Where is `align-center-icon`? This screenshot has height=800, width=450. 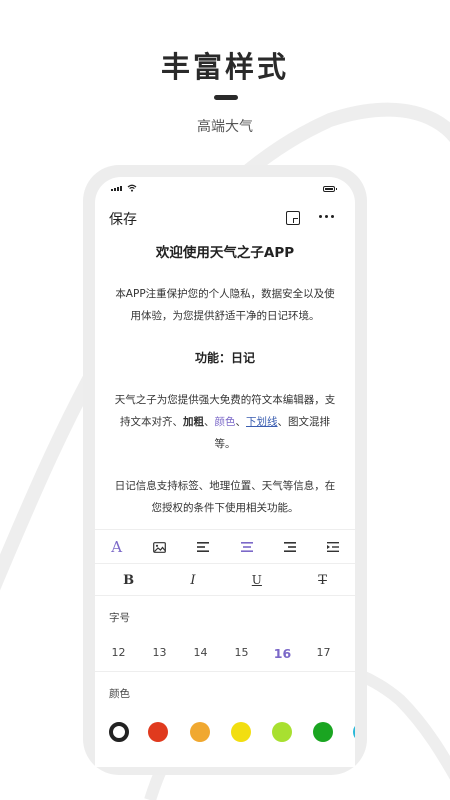
align-center-icon is located at coordinates (247, 547).